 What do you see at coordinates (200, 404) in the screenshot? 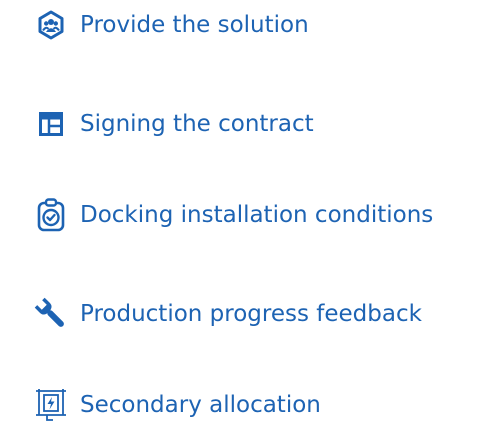
I see `list-item-label: Secondary allocation` at bounding box center [200, 404].